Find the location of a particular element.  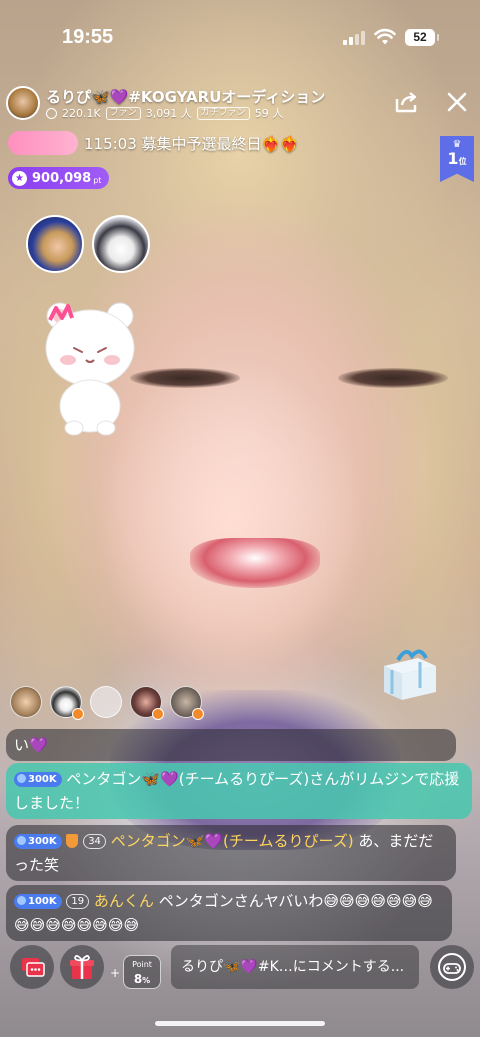

chat-username: あんくん is located at coordinates (124, 901).